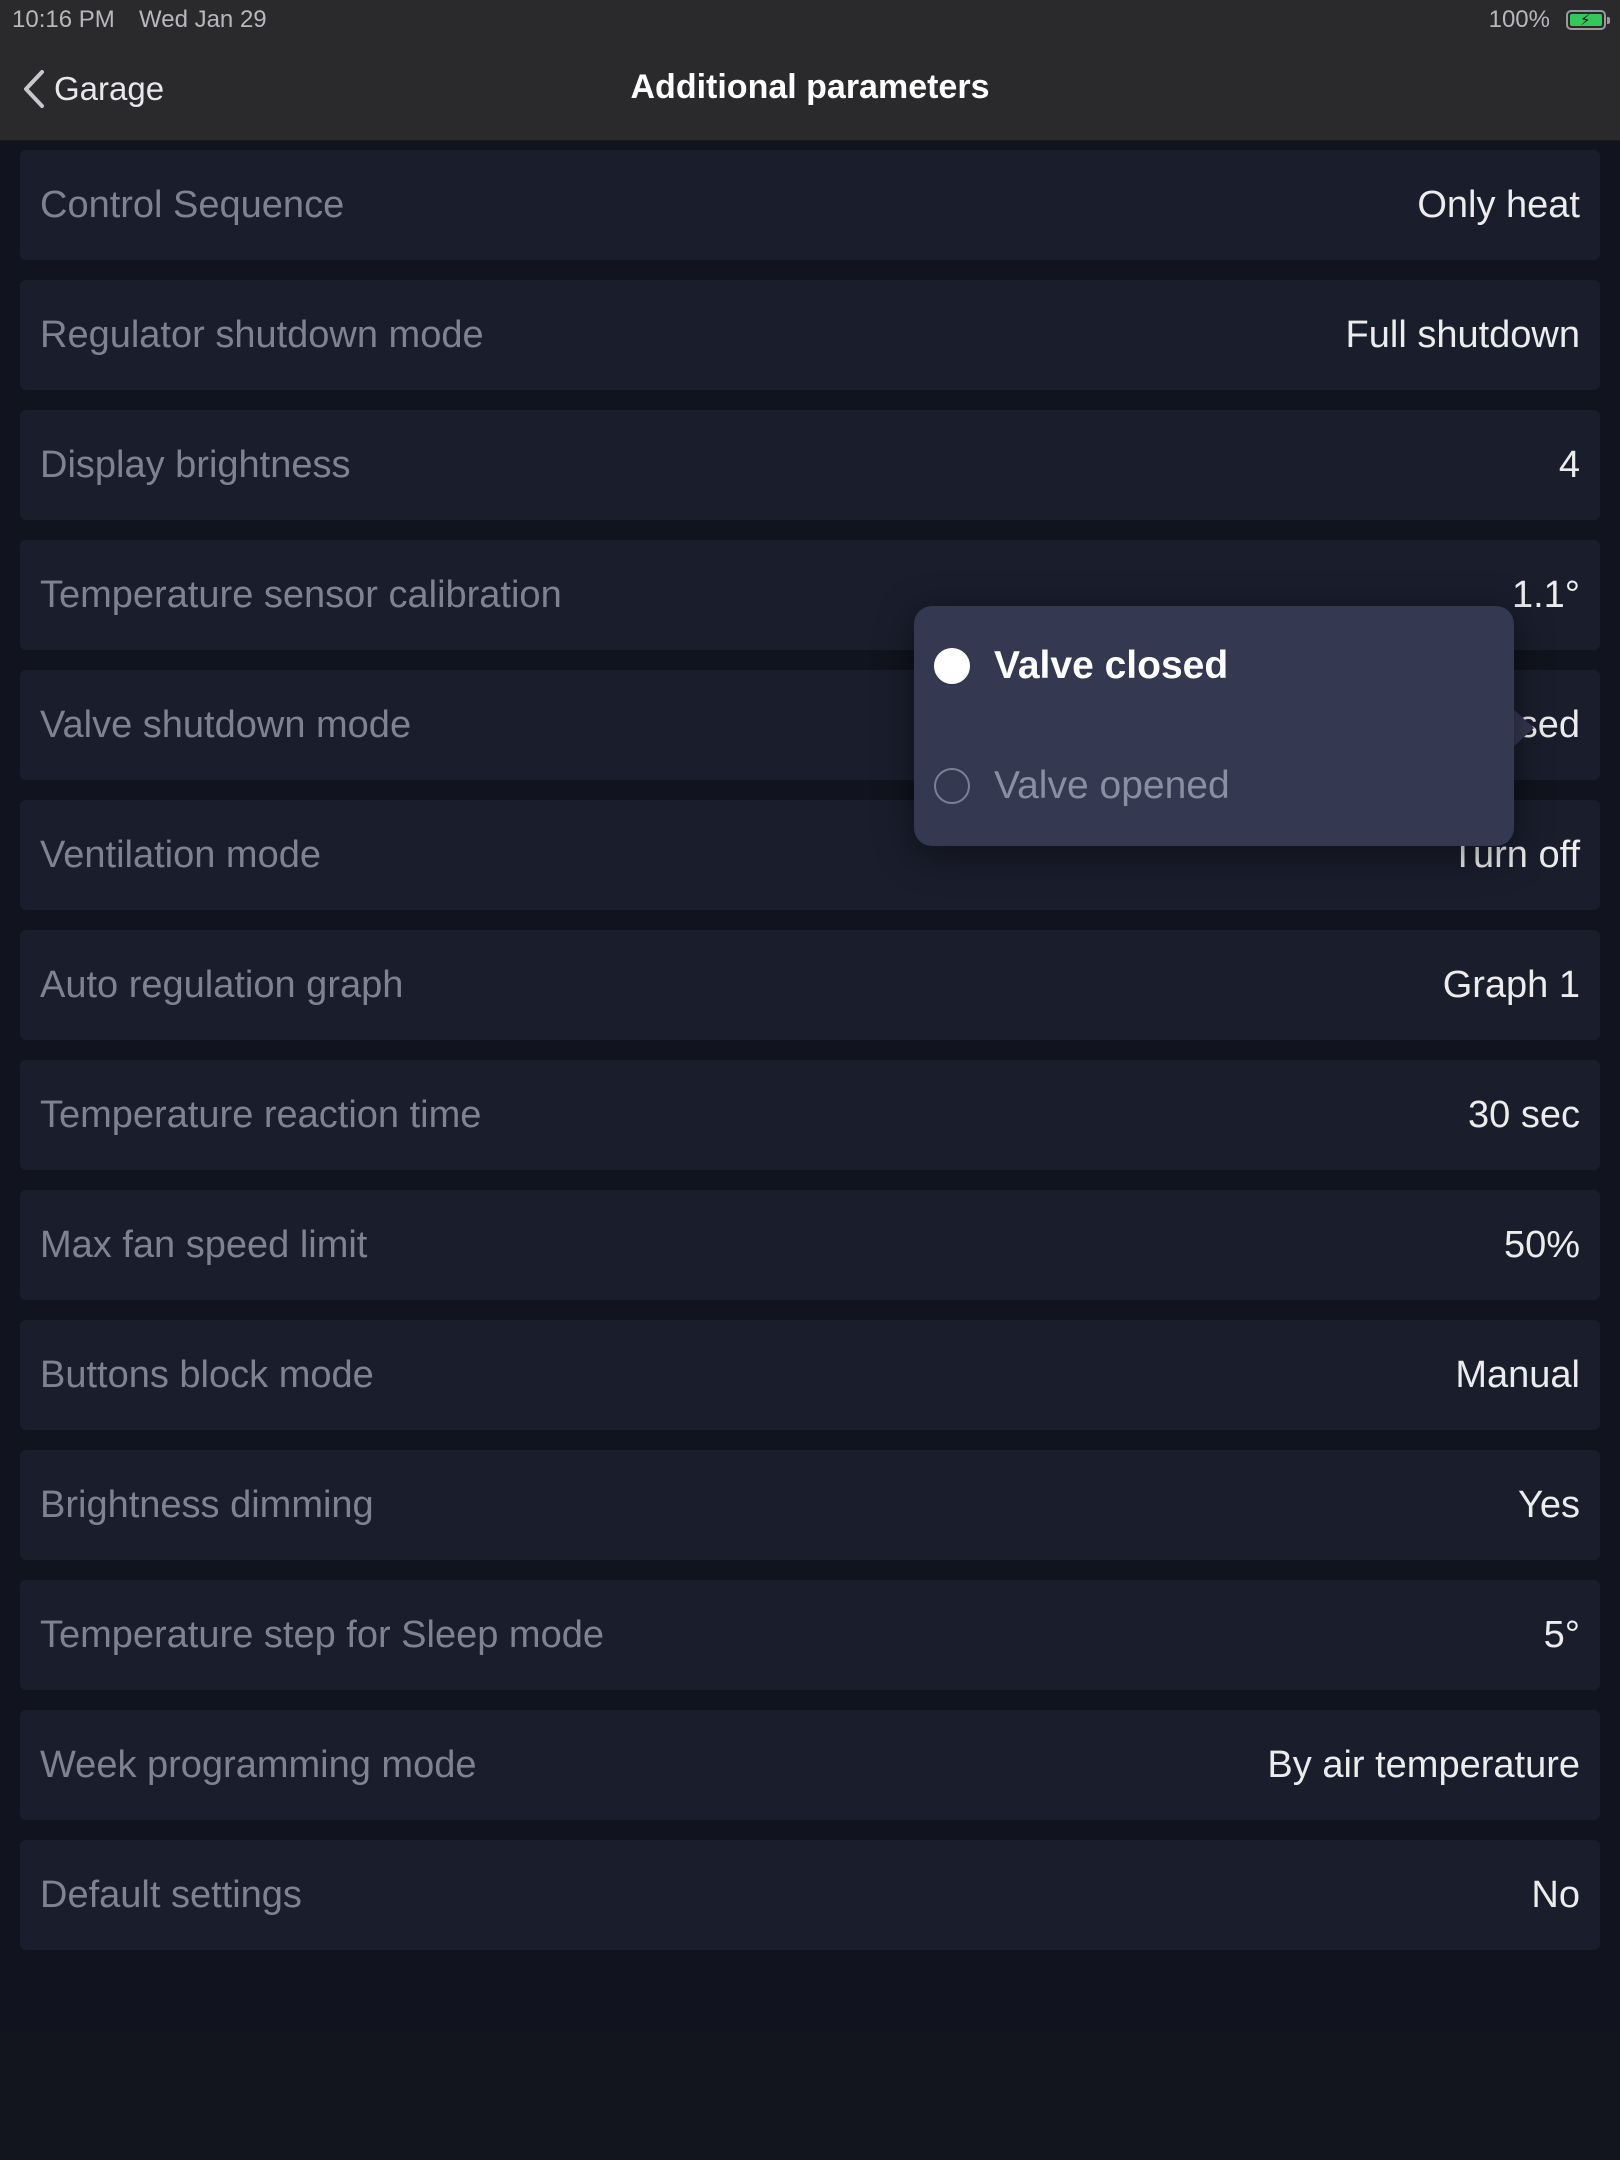 This screenshot has height=2160, width=1620. Describe the element at coordinates (810, 985) in the screenshot. I see `row-auto-regulation-graph: Auto regulation graph Graph 1` at that location.